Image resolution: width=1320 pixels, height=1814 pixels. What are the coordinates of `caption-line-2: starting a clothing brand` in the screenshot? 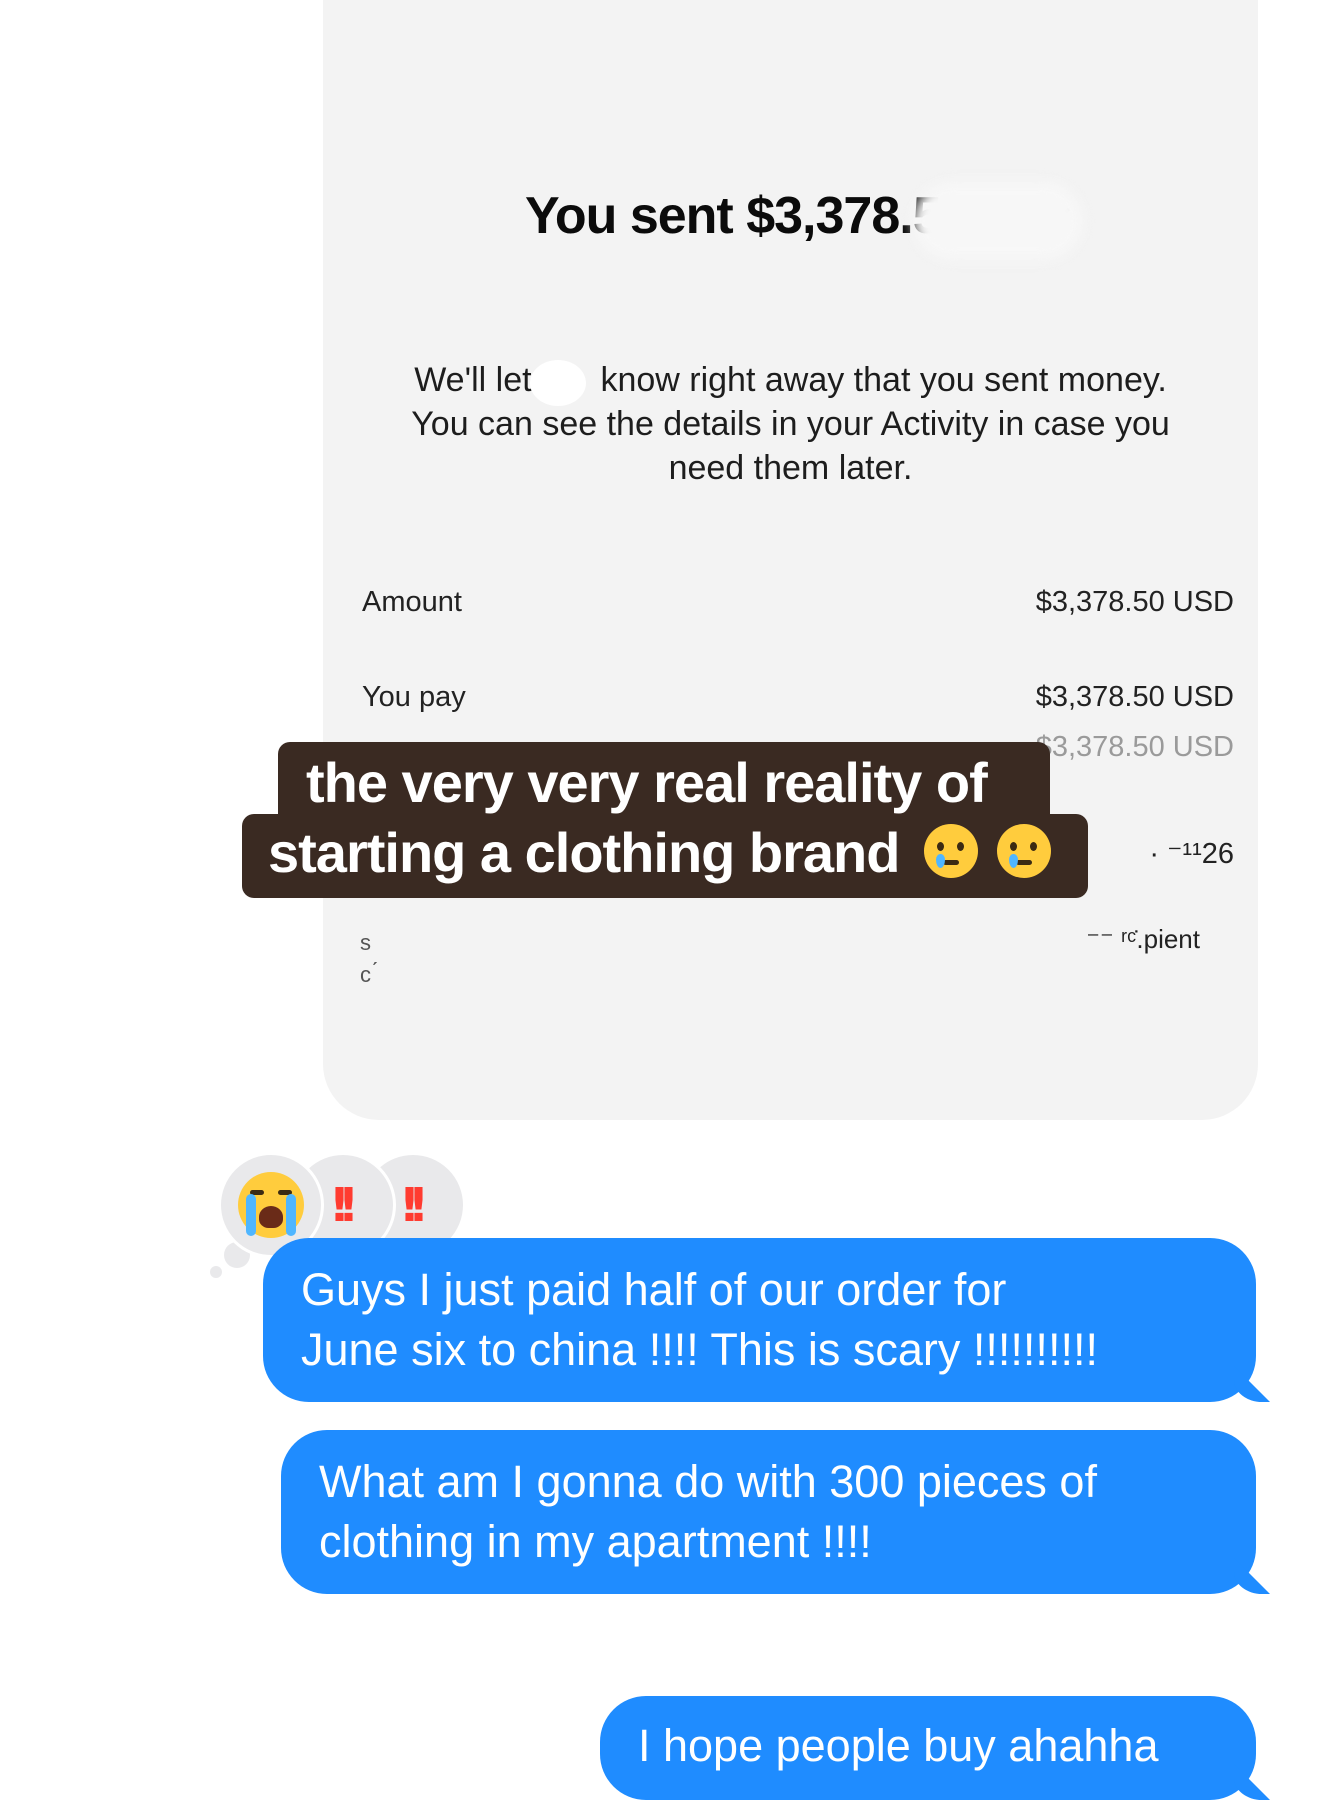 It's located at (659, 852).